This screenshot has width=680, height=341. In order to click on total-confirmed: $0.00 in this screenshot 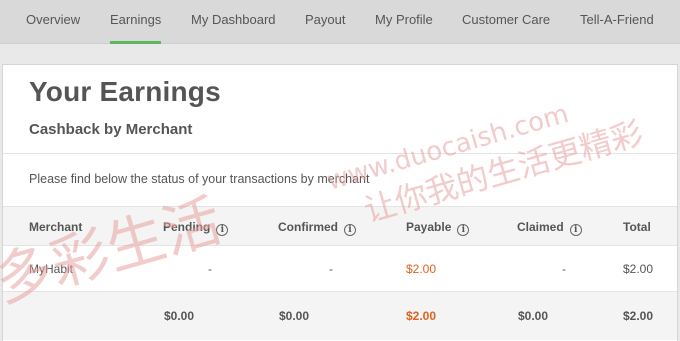, I will do `click(294, 316)`.